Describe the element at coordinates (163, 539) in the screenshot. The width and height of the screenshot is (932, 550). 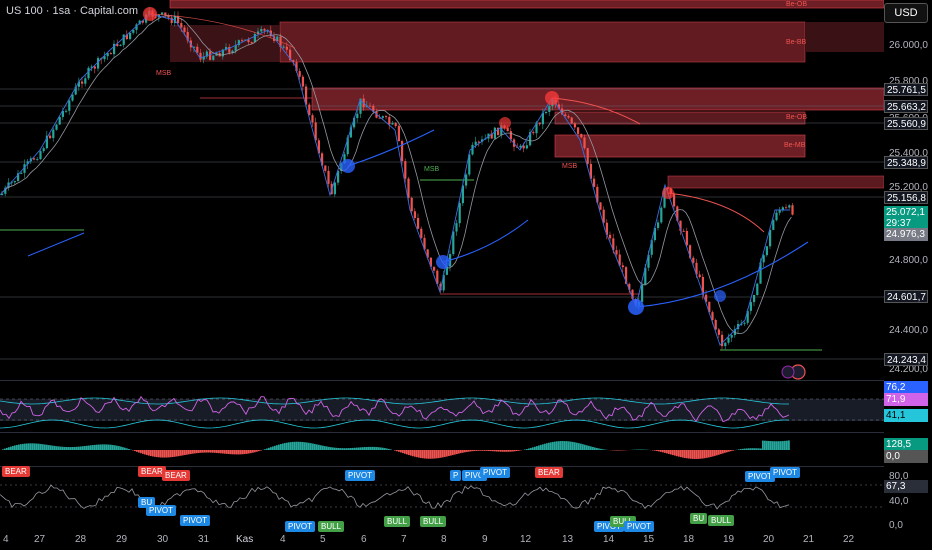
I see `time-label: 30` at that location.